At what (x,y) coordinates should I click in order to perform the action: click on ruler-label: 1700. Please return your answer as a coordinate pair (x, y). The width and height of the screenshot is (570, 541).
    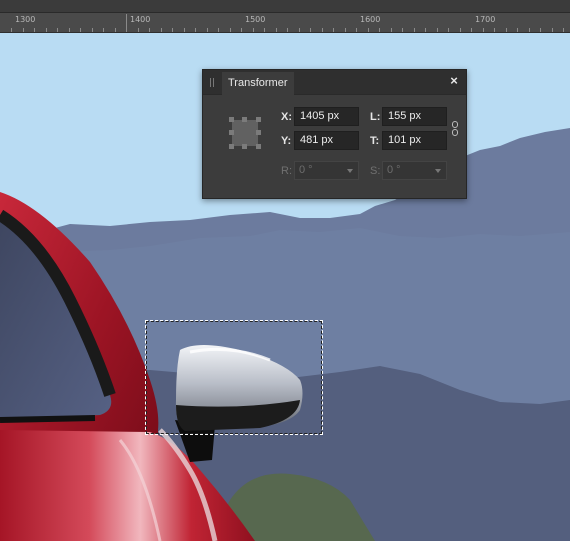
    Looking at the image, I should click on (485, 19).